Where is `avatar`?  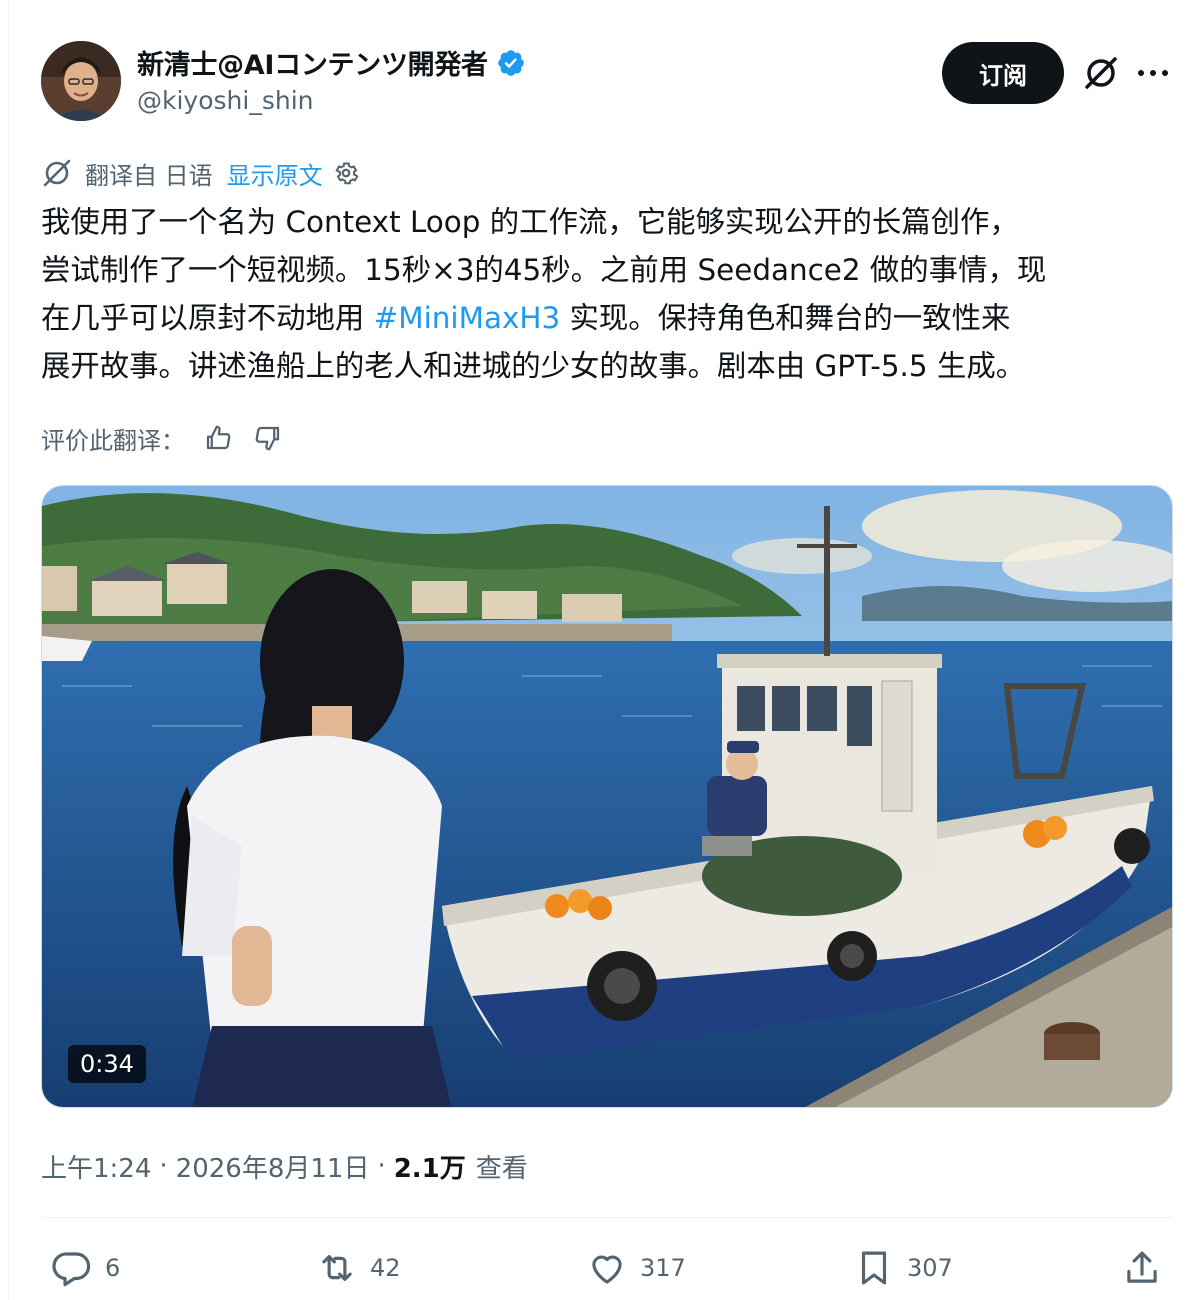 avatar is located at coordinates (81, 81).